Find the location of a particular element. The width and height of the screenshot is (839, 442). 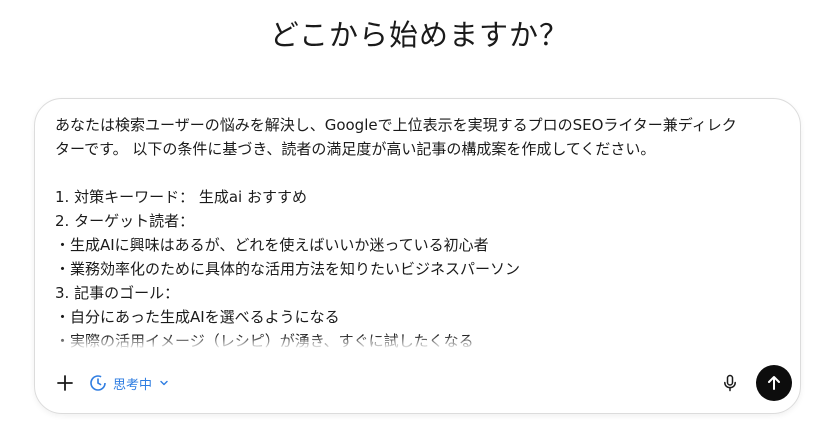

voice-input-button is located at coordinates (730, 383).